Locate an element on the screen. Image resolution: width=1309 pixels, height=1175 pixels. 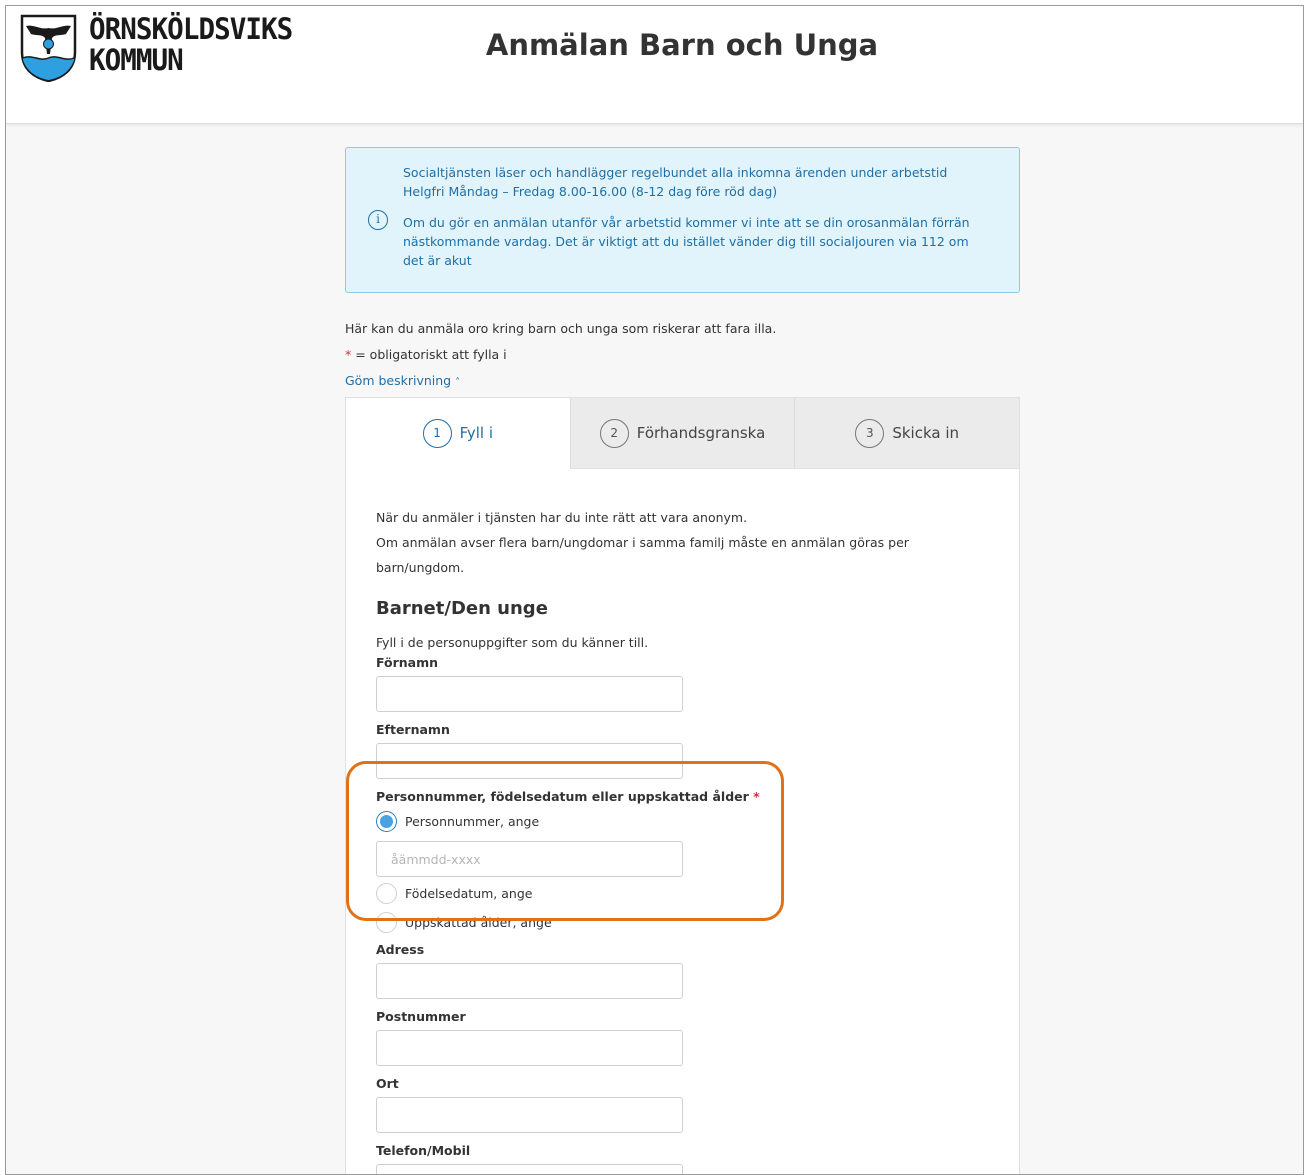
personnummer-input is located at coordinates (529, 859).